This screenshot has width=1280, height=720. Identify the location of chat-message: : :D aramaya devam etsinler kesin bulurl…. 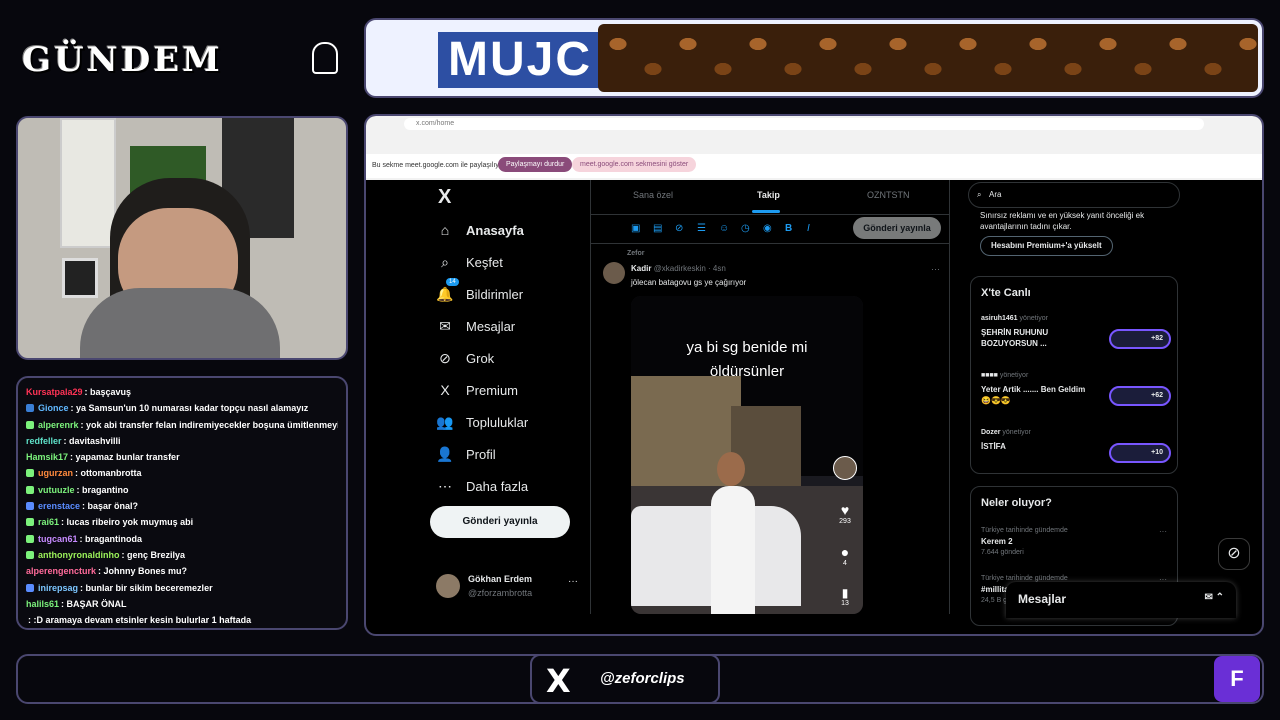
(182, 620).